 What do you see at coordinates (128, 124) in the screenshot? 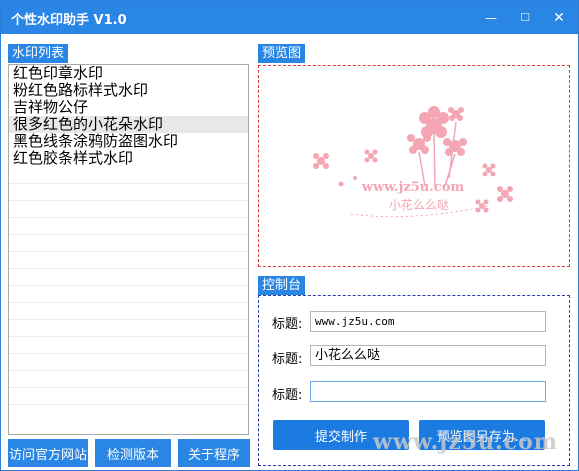
I see `list-item: 很多红色的小花朵水印` at bounding box center [128, 124].